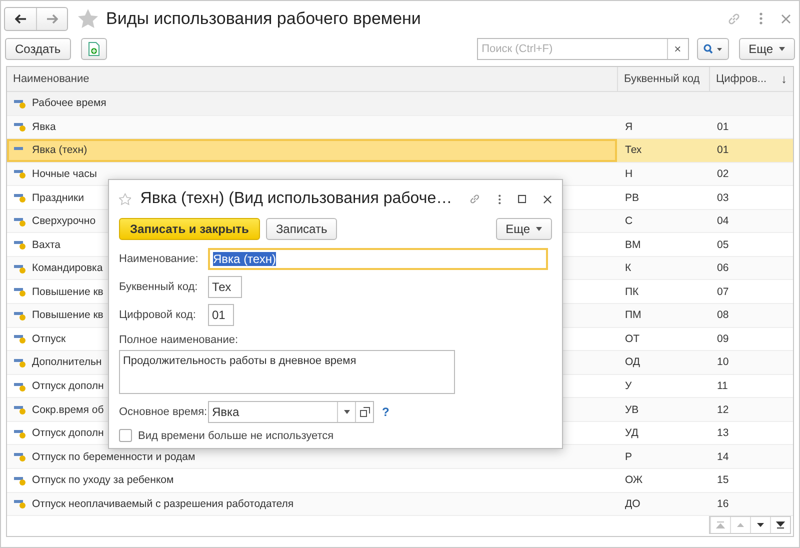  Describe the element at coordinates (400, 457) in the screenshot. I see `table-row: Отпуск по беременности и родам Р 14` at that location.